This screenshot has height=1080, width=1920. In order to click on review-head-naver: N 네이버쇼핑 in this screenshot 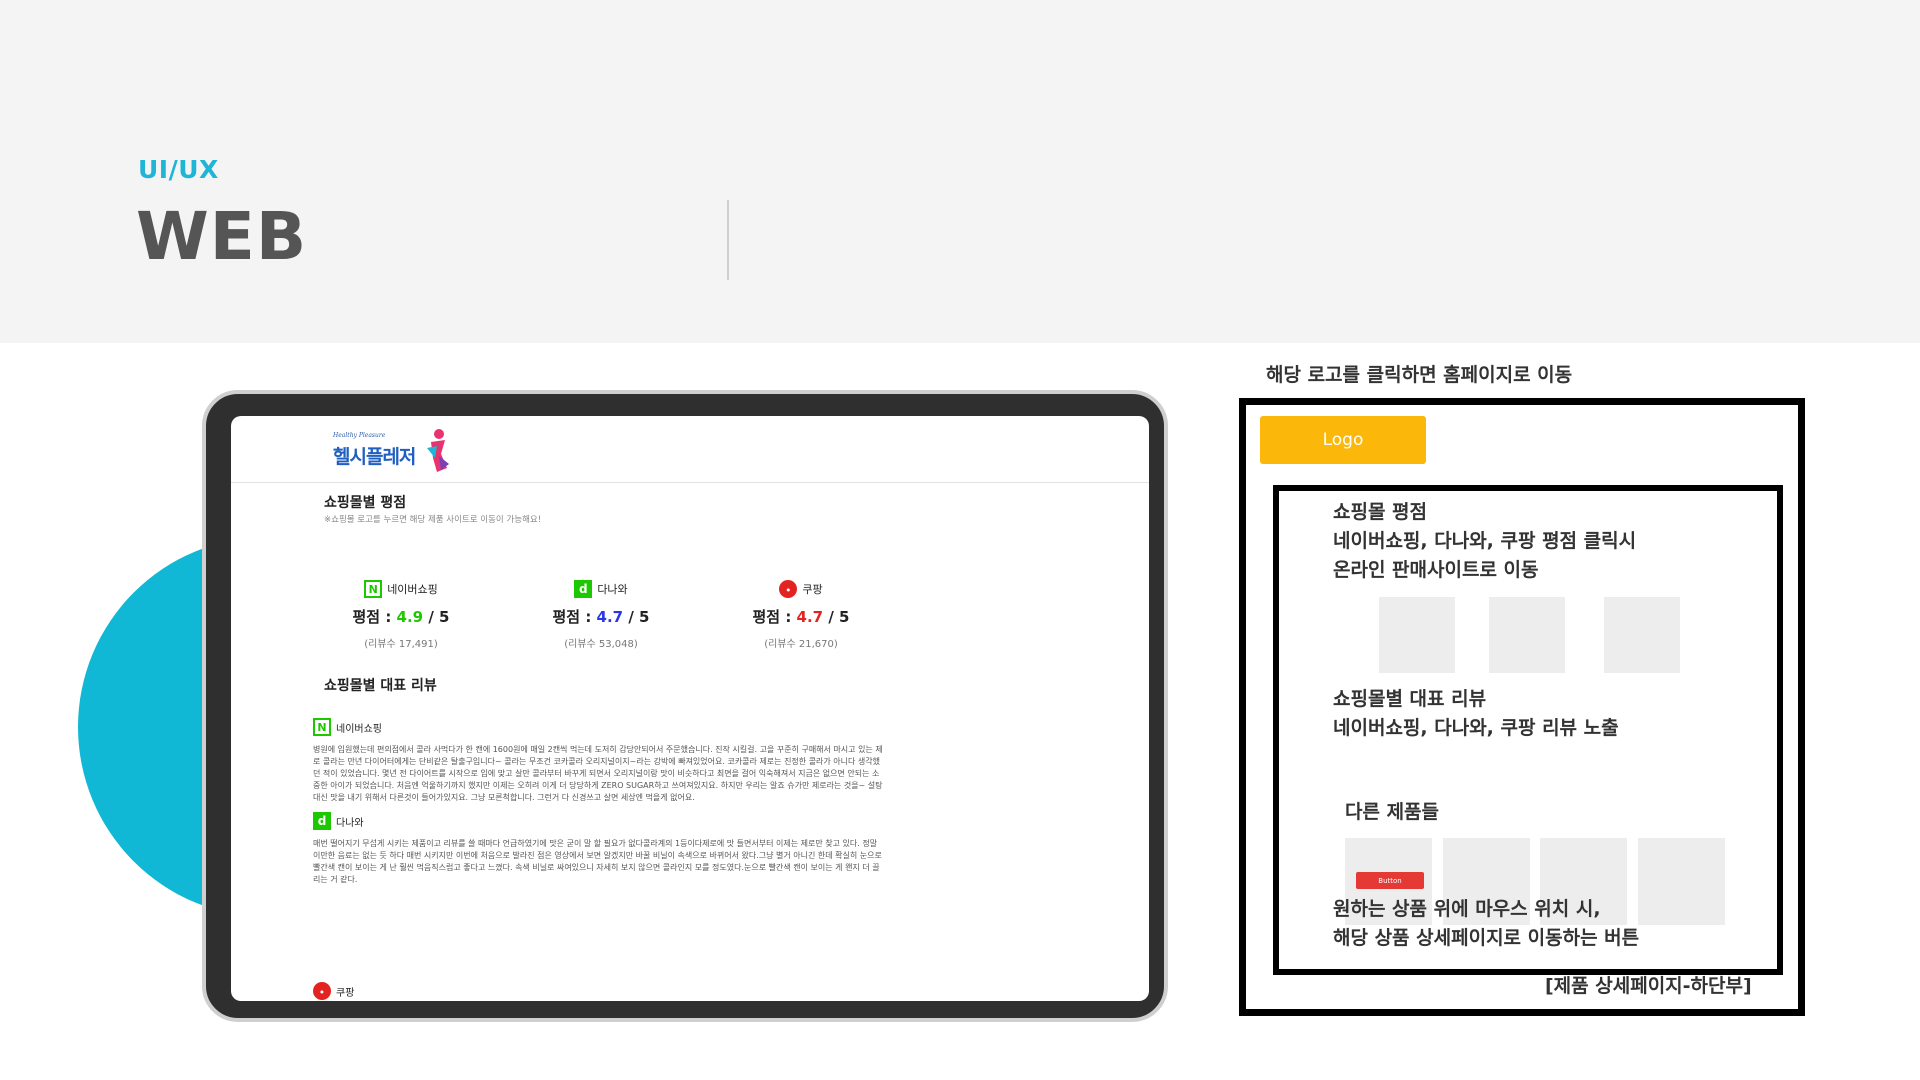, I will do `click(347, 727)`.